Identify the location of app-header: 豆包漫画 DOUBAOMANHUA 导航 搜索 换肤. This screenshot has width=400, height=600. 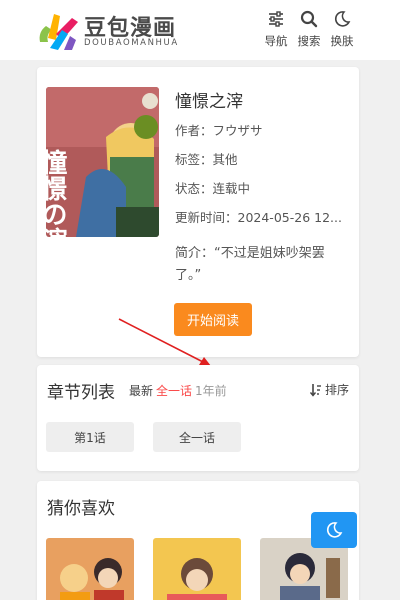
(200, 30).